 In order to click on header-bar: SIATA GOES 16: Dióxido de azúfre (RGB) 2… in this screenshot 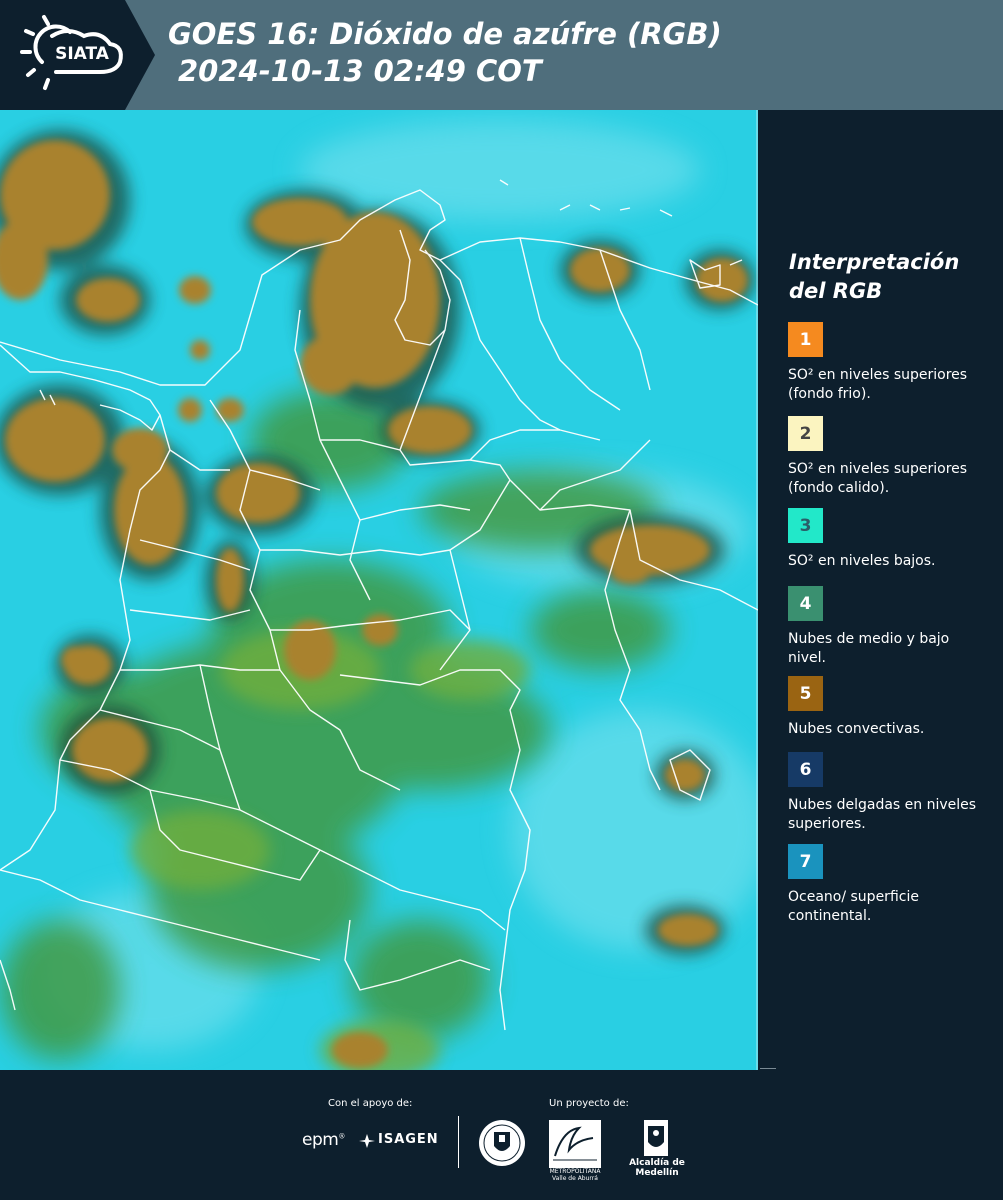, I will do `click(501, 55)`.